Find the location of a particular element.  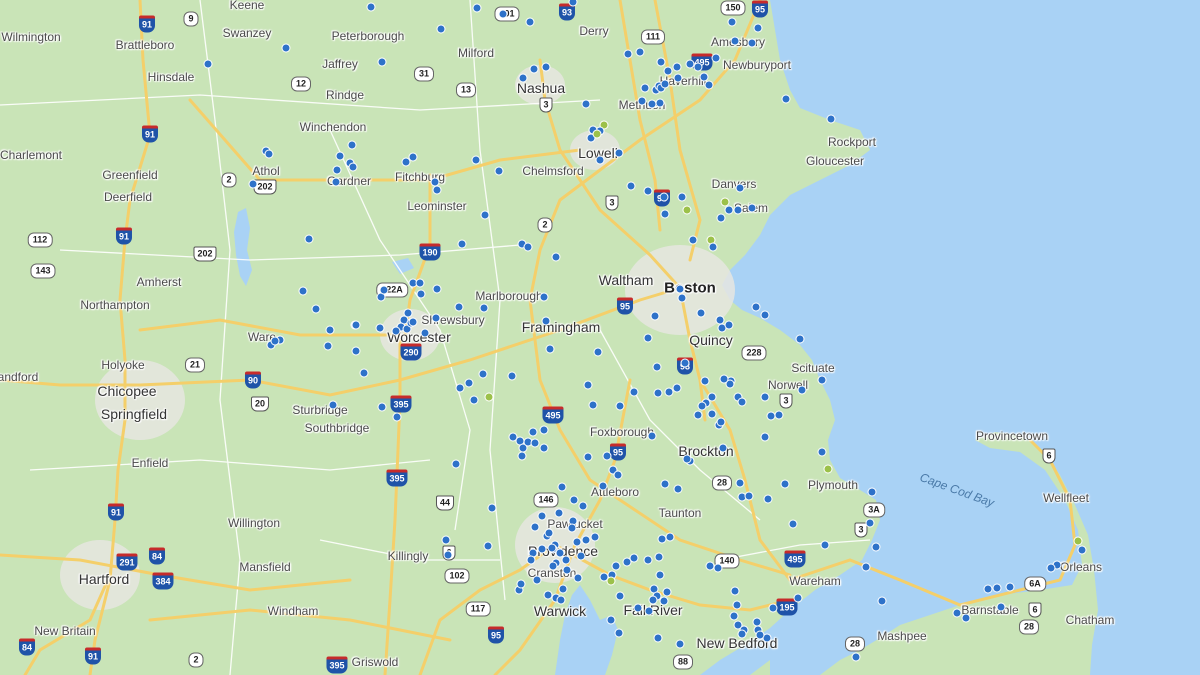

place-label-milford: Milford is located at coordinates (476, 53).